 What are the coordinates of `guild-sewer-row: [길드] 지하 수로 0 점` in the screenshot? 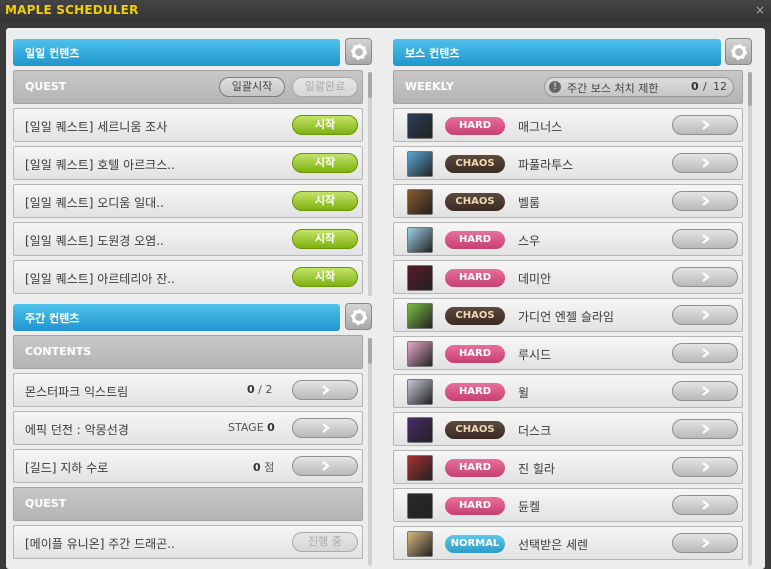 It's located at (188, 466).